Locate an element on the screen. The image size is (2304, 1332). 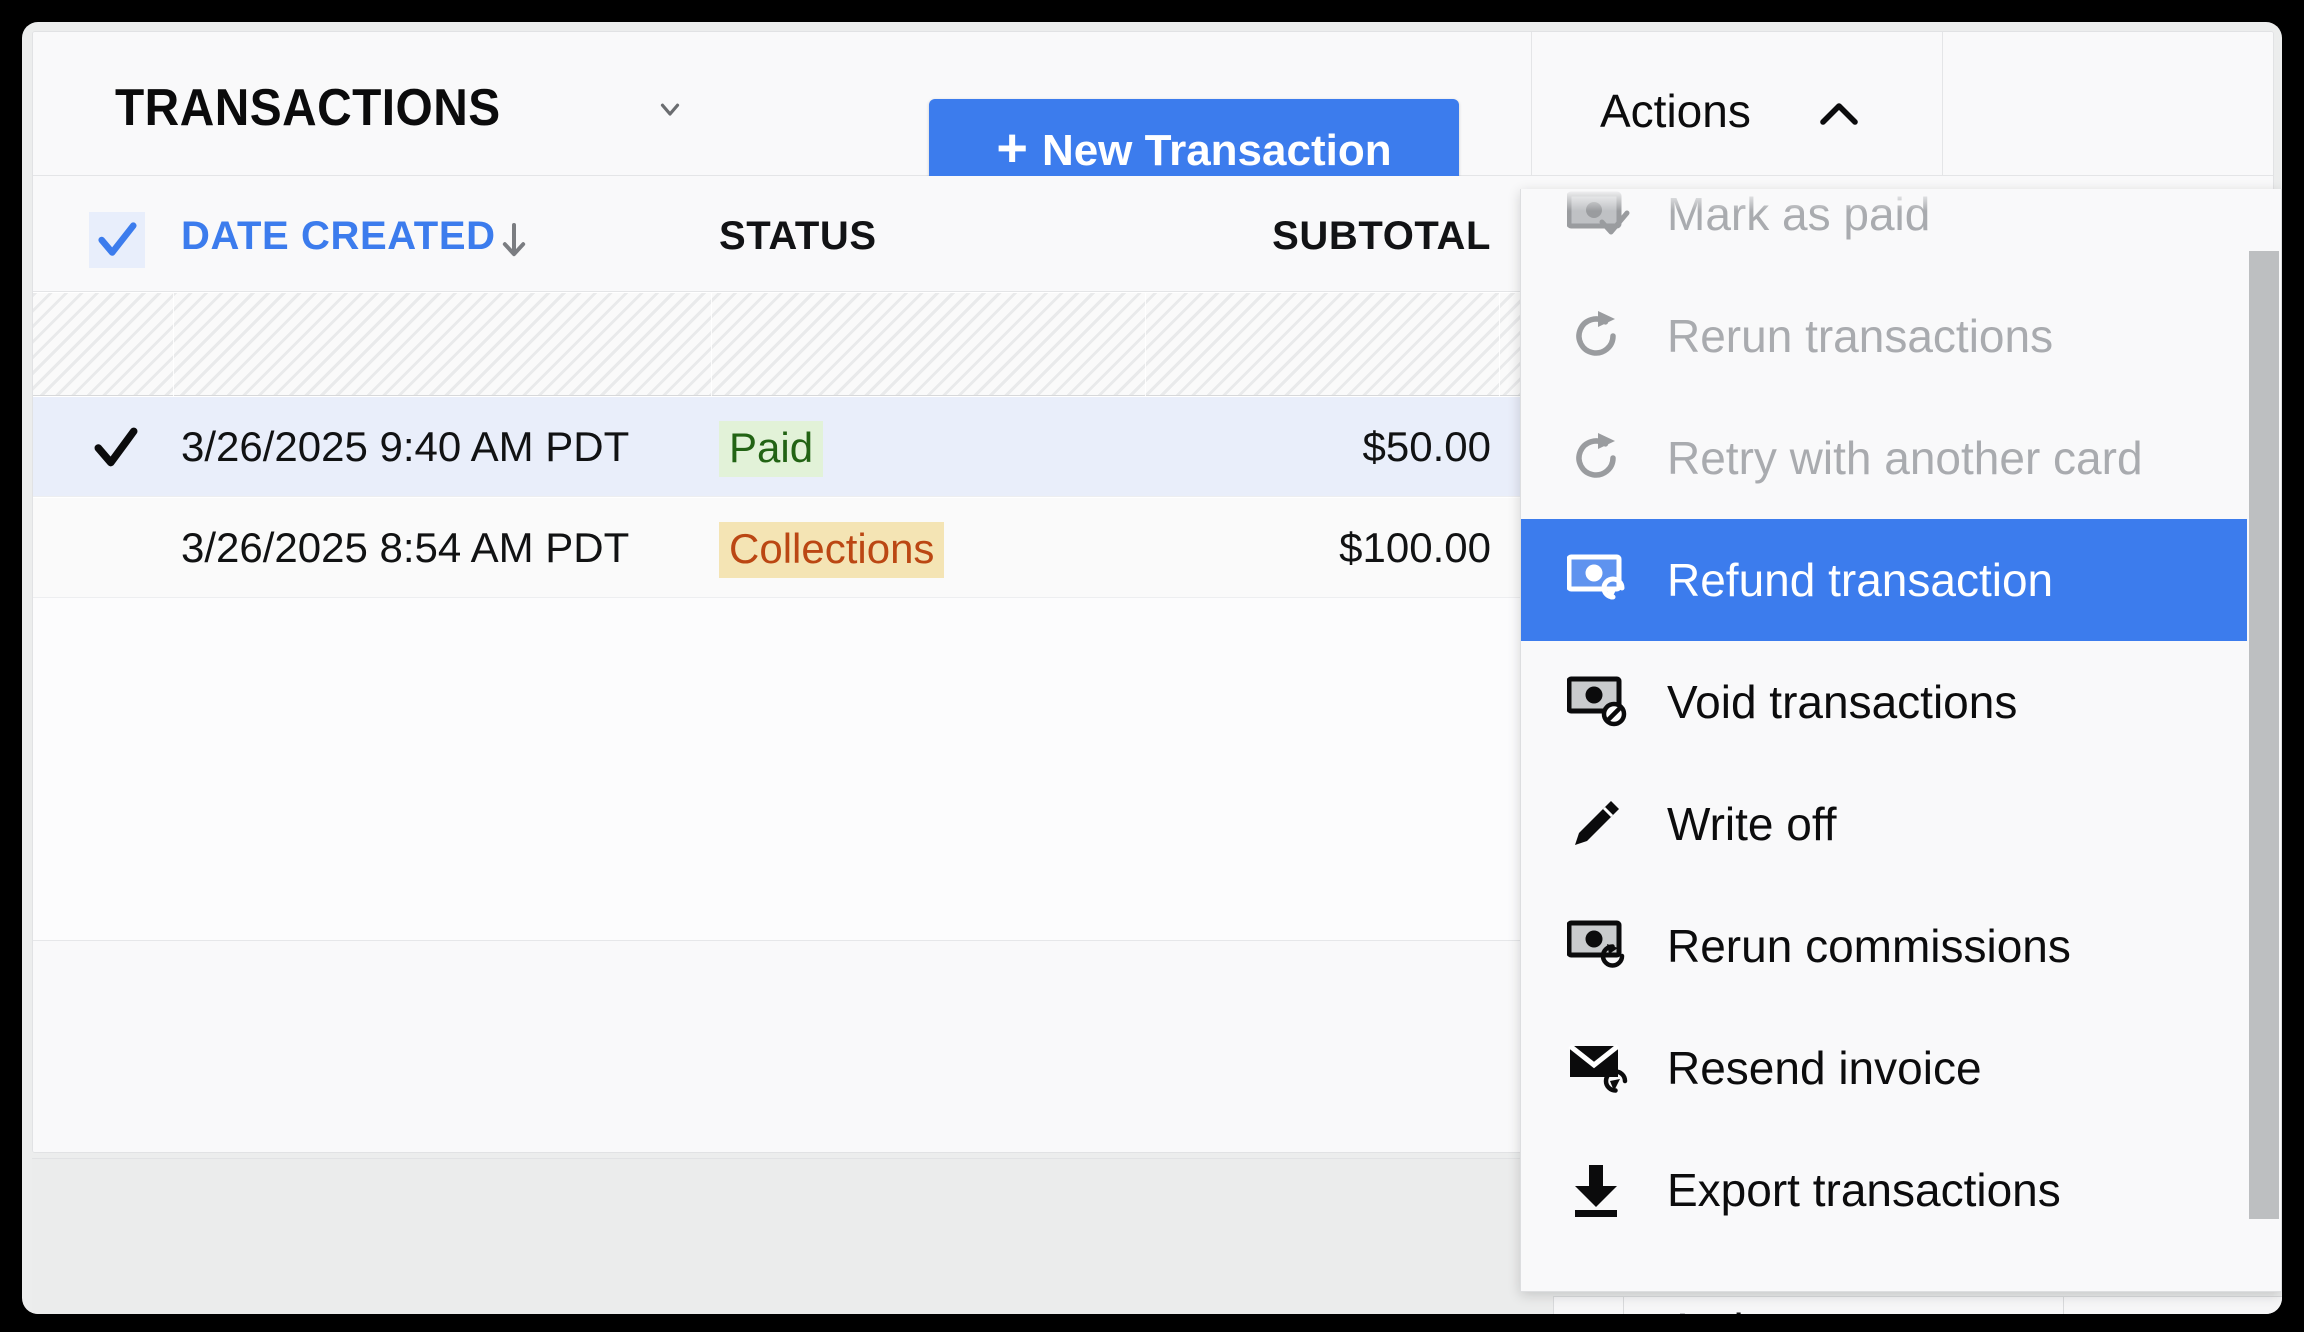
menu-item-void-transactions: Void transactions is located at coordinates (1901, 702).